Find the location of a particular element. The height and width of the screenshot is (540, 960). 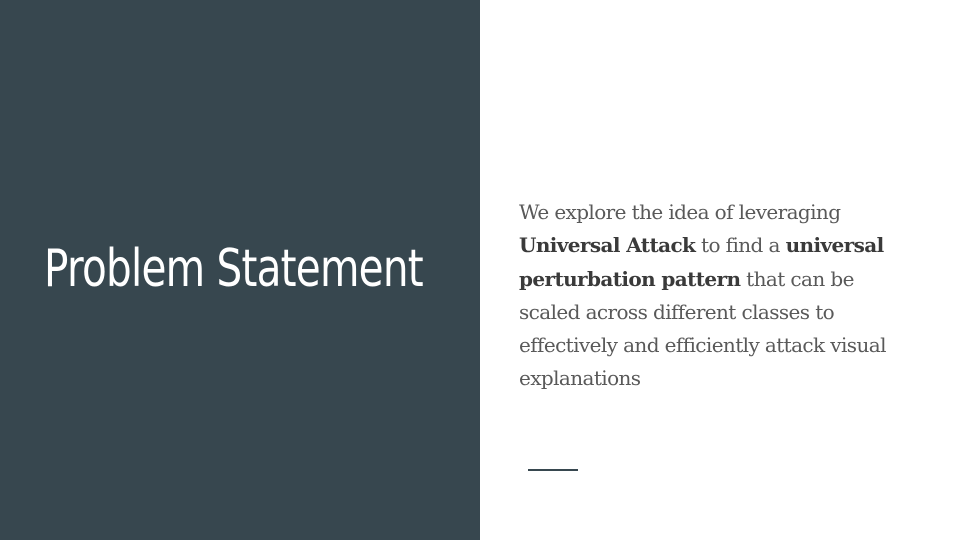

body-text-segment: to find a is located at coordinates (740, 245).